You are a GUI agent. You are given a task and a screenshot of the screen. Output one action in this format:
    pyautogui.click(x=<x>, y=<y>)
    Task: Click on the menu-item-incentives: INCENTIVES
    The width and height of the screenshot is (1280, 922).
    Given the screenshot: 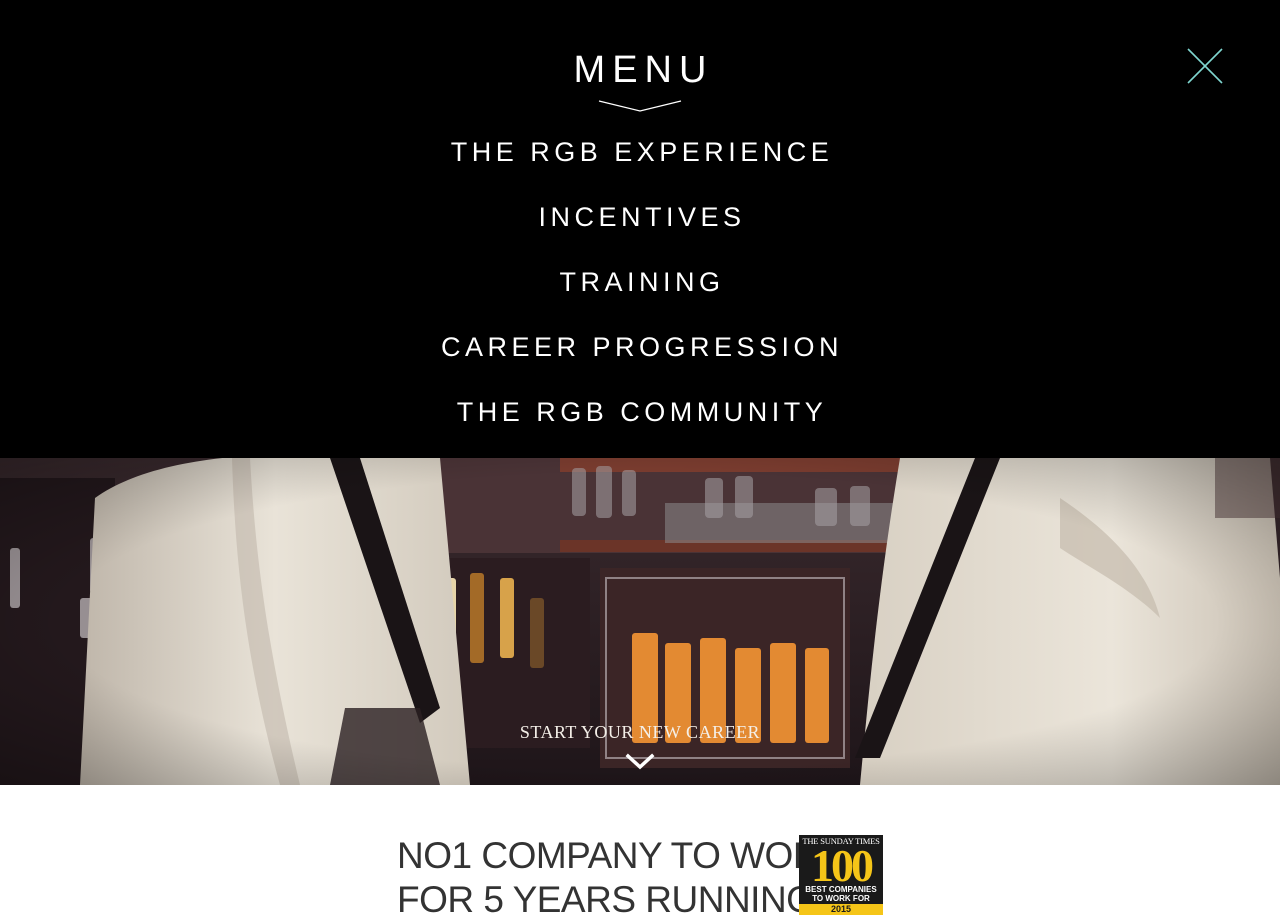 What is the action you would take?
    pyautogui.click(x=640, y=227)
    